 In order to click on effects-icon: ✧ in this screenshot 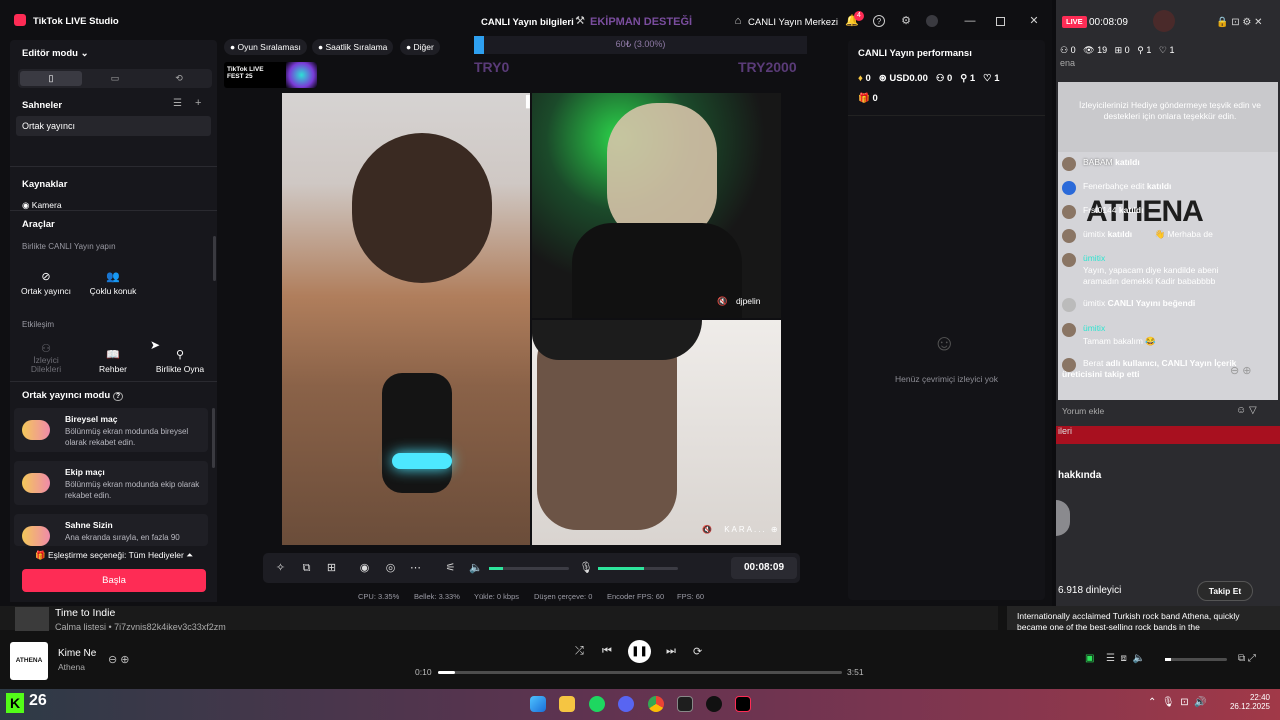, I will do `click(280, 568)`.